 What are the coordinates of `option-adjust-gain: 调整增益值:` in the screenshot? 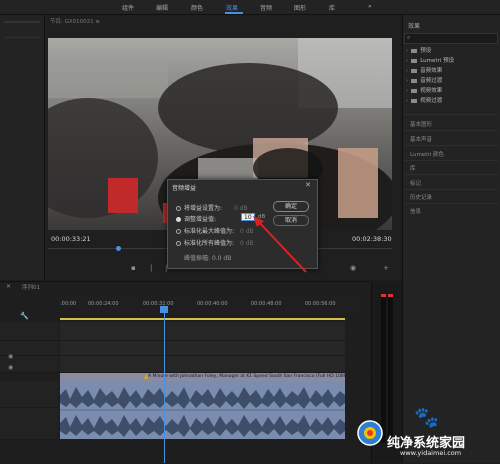 It's located at (196, 218).